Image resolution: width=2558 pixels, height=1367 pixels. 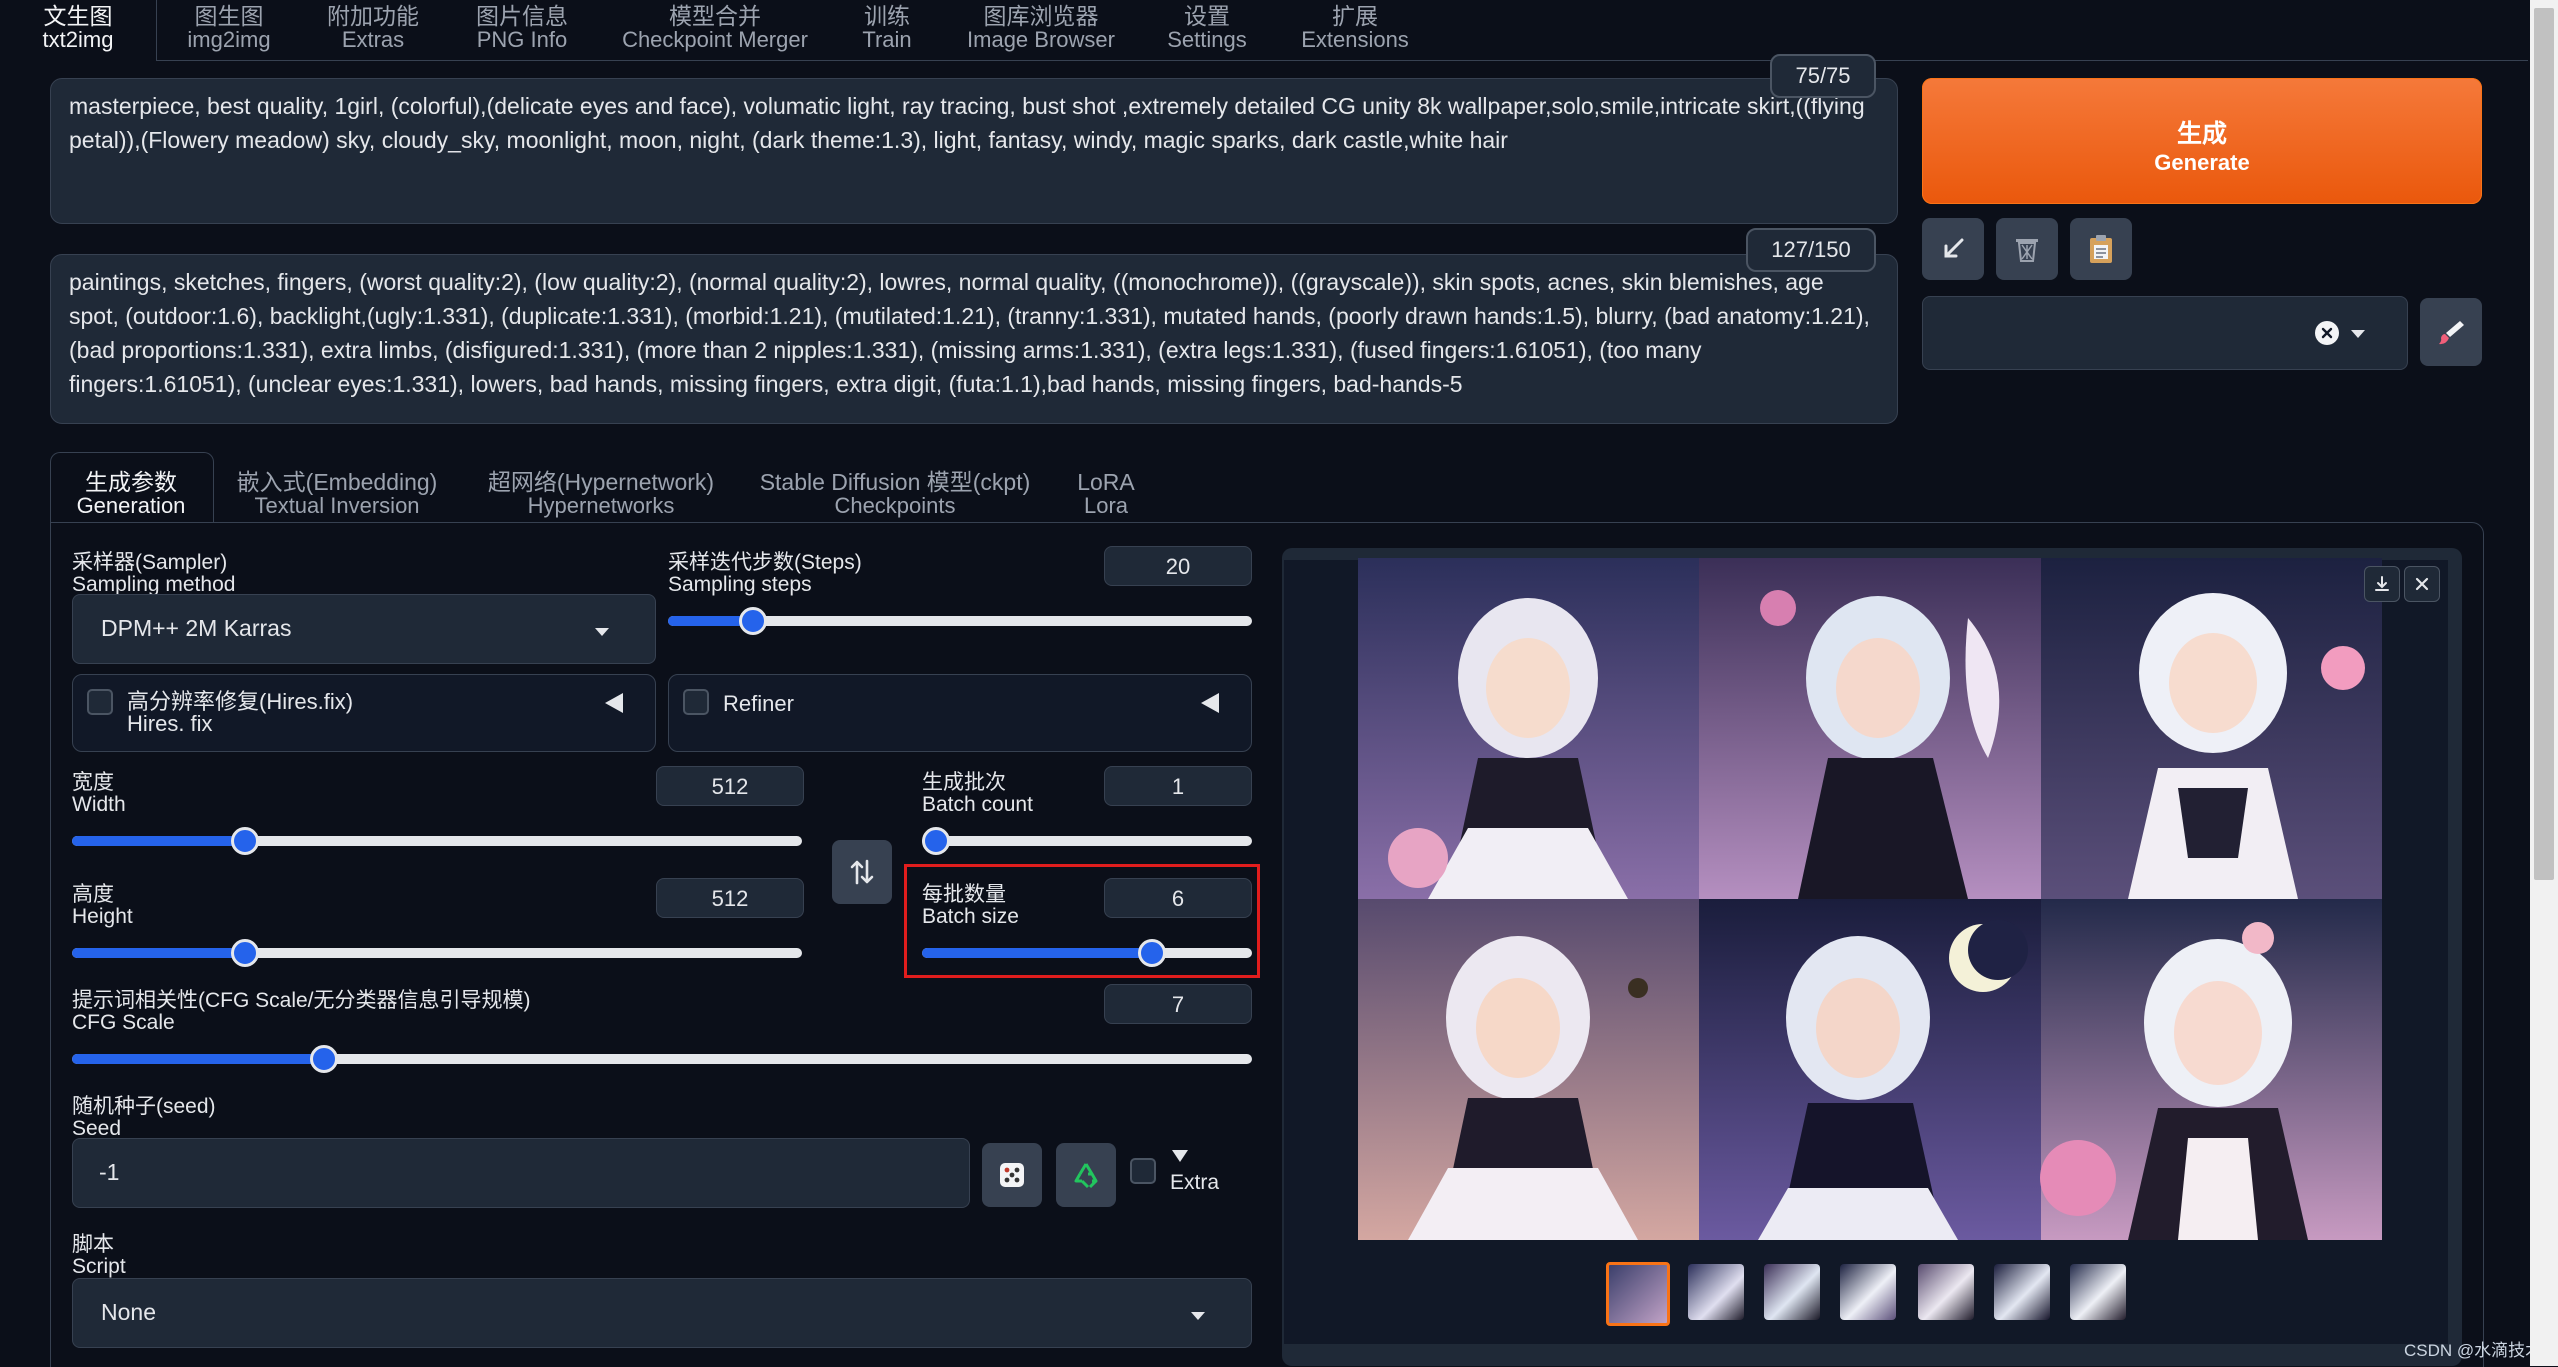 What do you see at coordinates (662, 1313) in the screenshot?
I see `script-dropdown: None` at bounding box center [662, 1313].